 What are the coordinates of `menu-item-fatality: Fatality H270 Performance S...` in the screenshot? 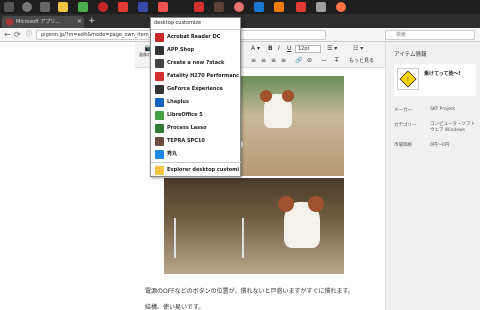 It's located at (196, 76).